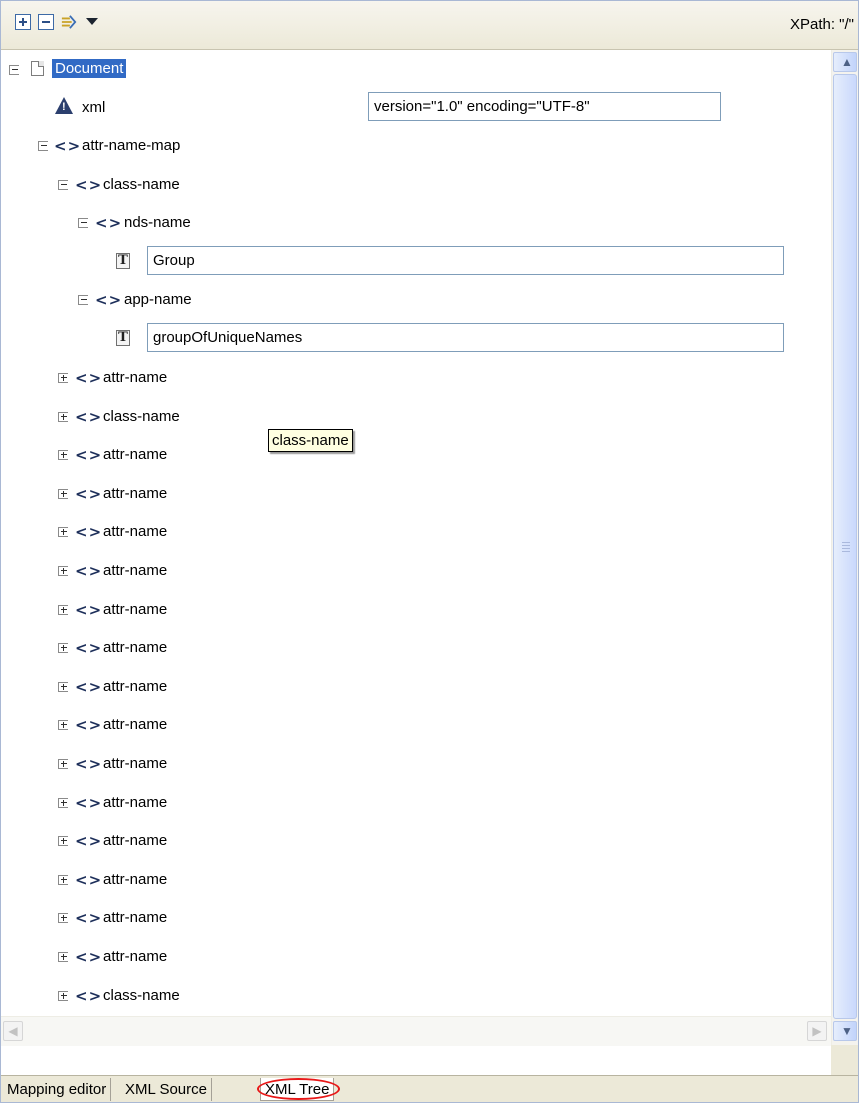 Image resolution: width=859 pixels, height=1103 pixels. Describe the element at coordinates (297, 1089) in the screenshot. I see `tab-xml-tree: XML Tree` at that location.